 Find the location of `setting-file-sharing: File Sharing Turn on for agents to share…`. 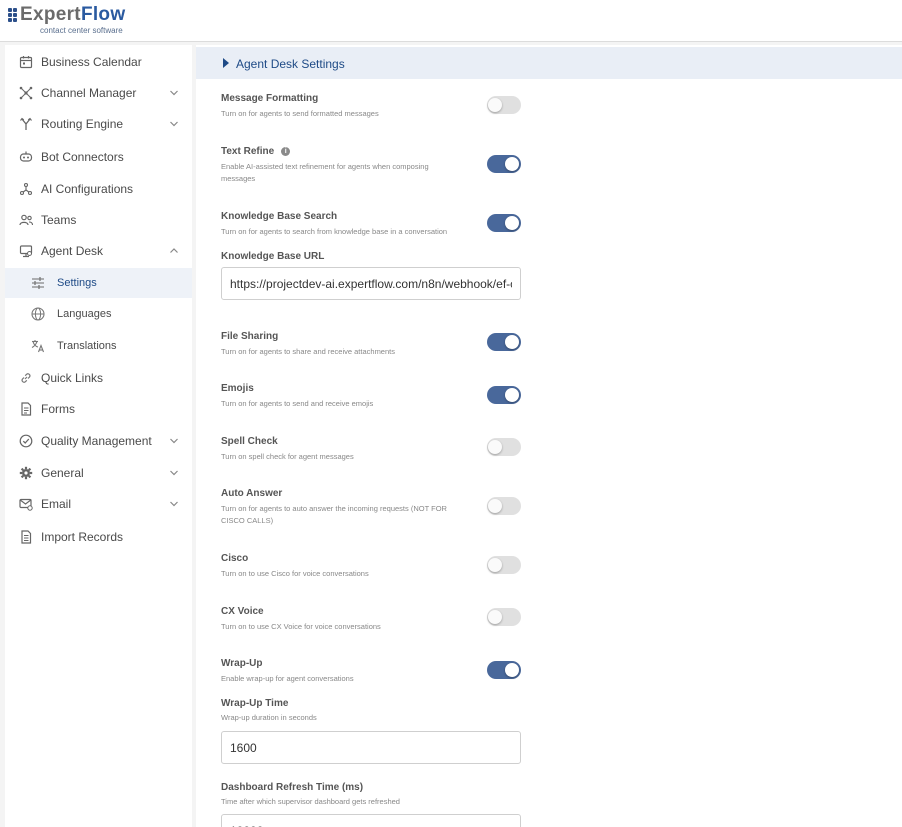

setting-file-sharing: File Sharing Turn on for agents to share… is located at coordinates (371, 344).